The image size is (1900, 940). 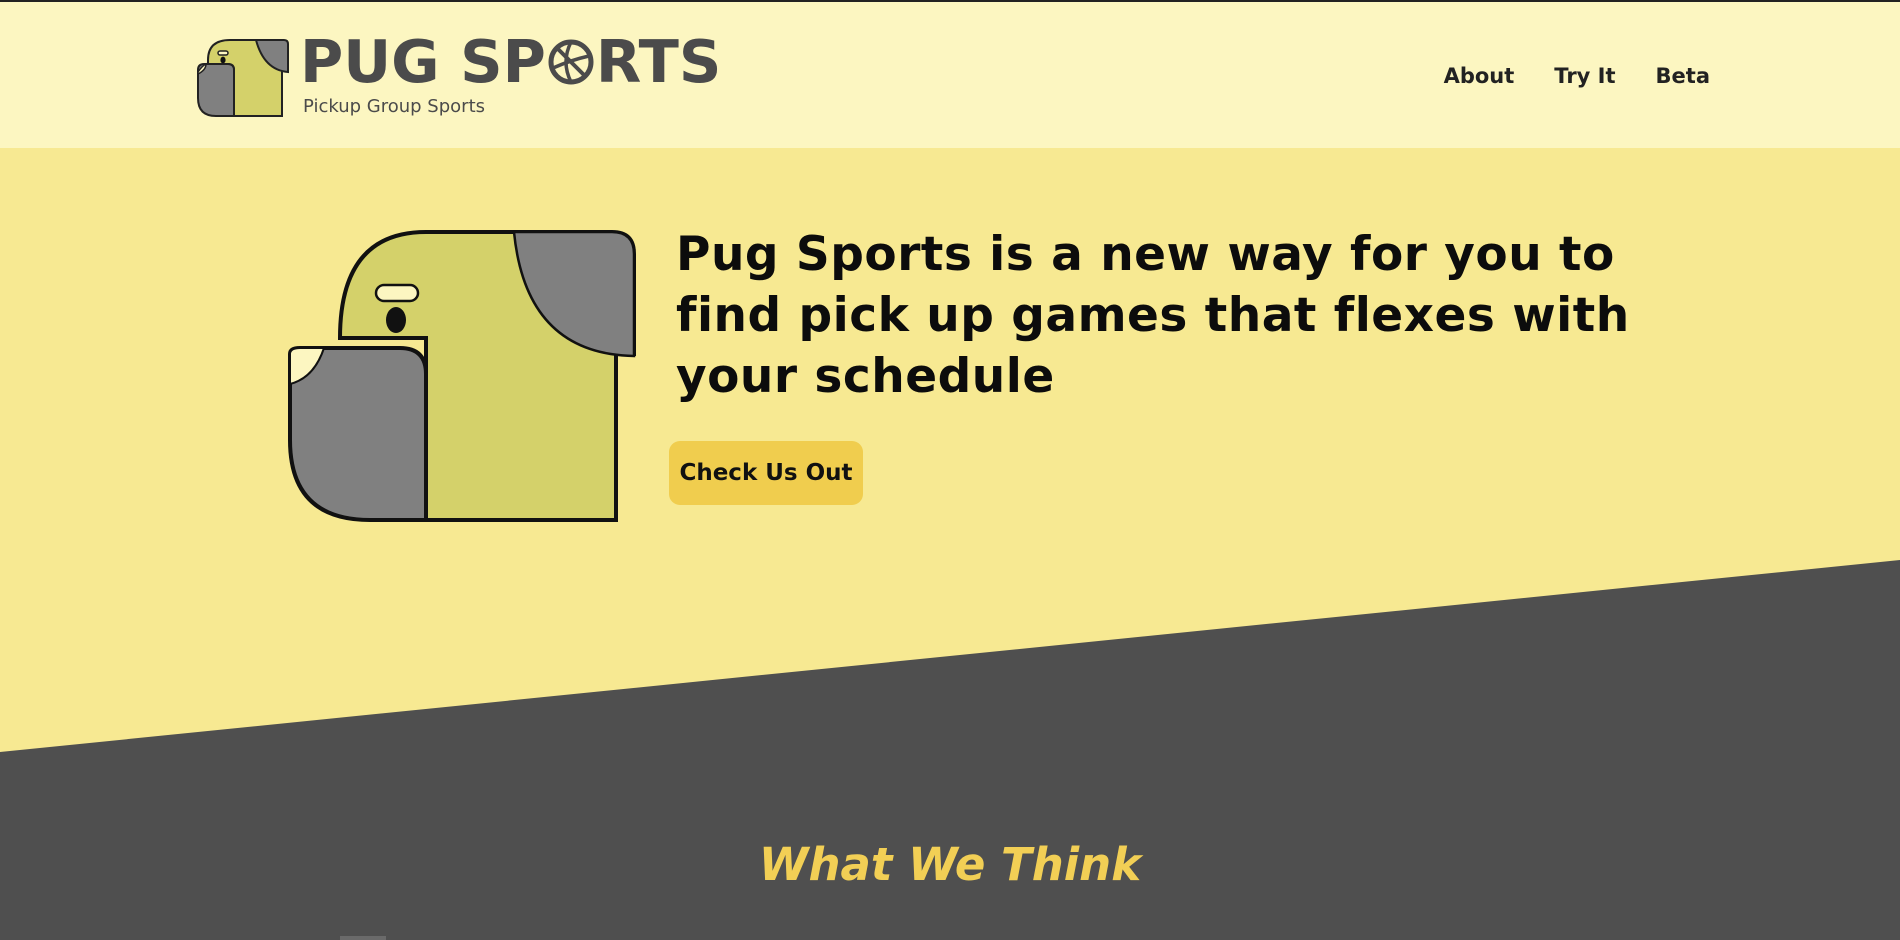 What do you see at coordinates (1479, 76) in the screenshot?
I see `nav-link-about: About` at bounding box center [1479, 76].